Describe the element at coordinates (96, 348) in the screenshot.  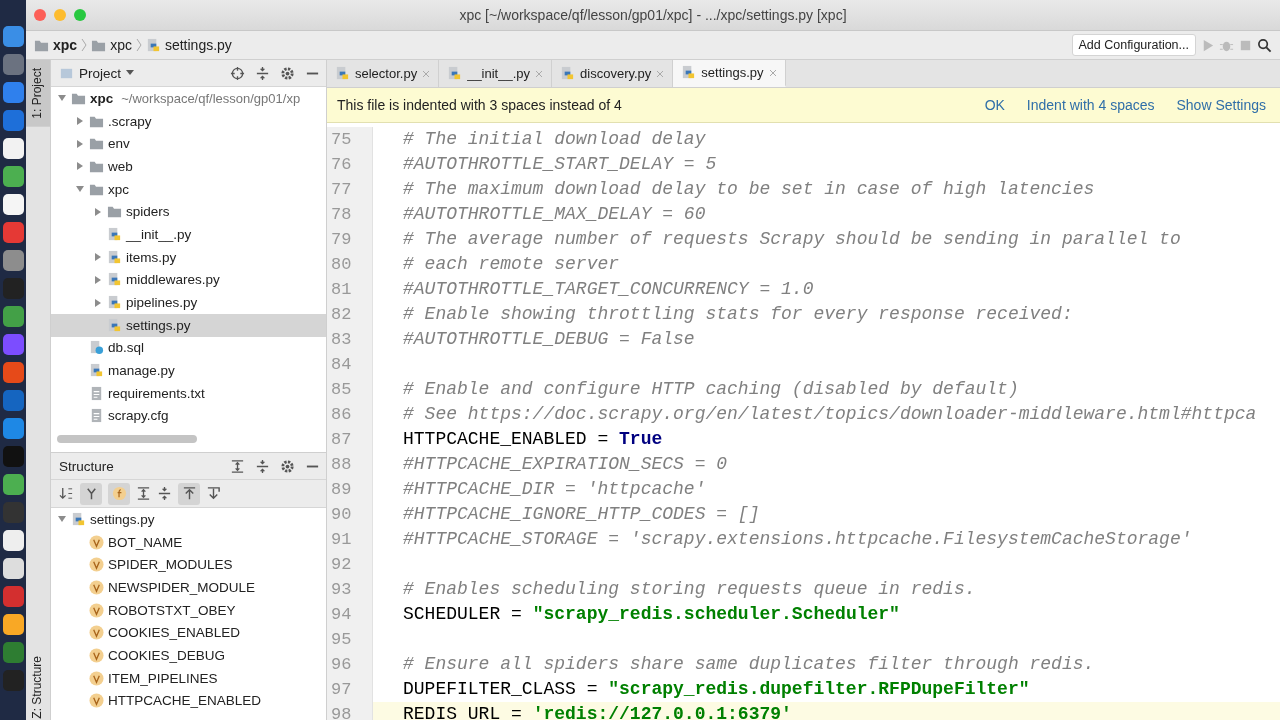
I see `database-file-icon` at that location.